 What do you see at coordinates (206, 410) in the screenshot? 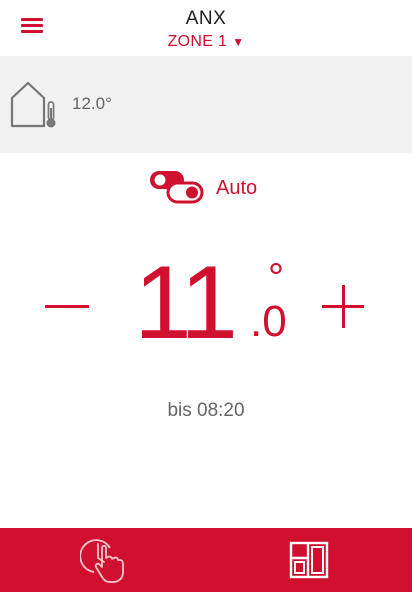
I see `schedule-until-text: bis 08:20` at bounding box center [206, 410].